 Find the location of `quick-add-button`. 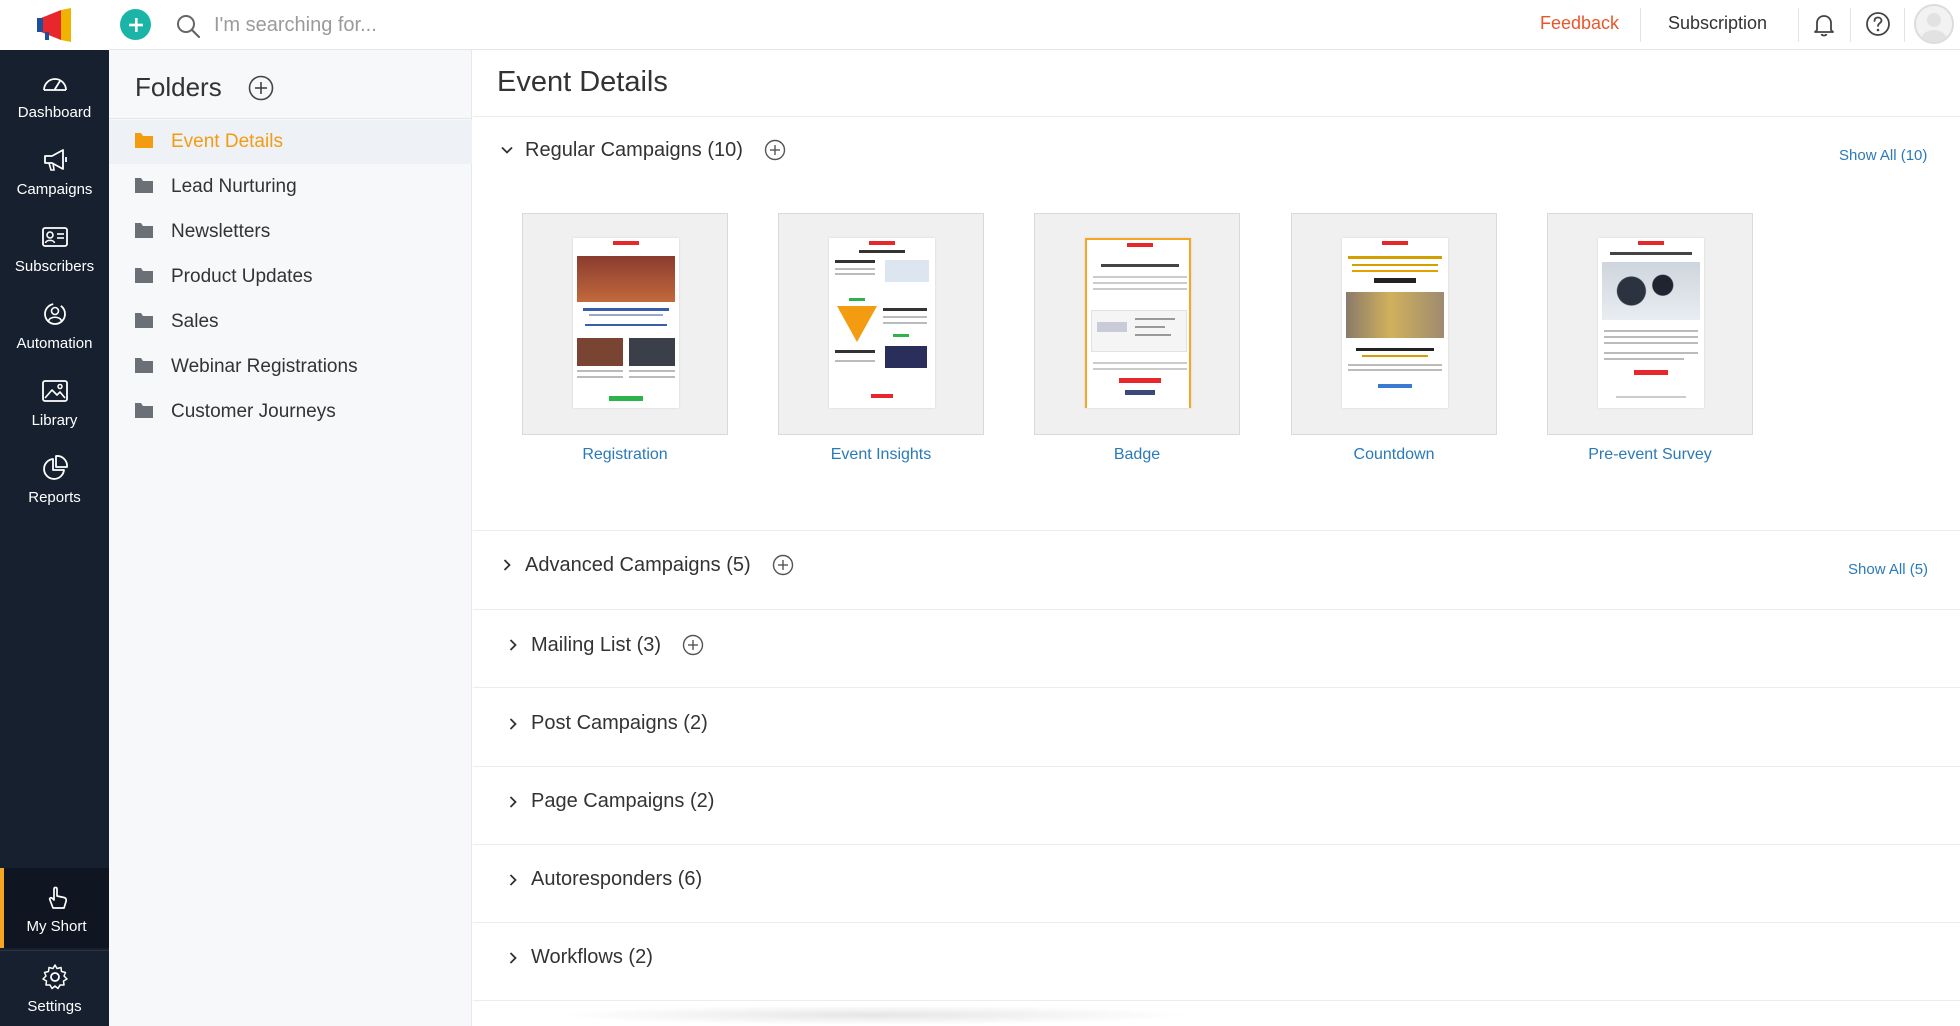

quick-add-button is located at coordinates (135, 24).